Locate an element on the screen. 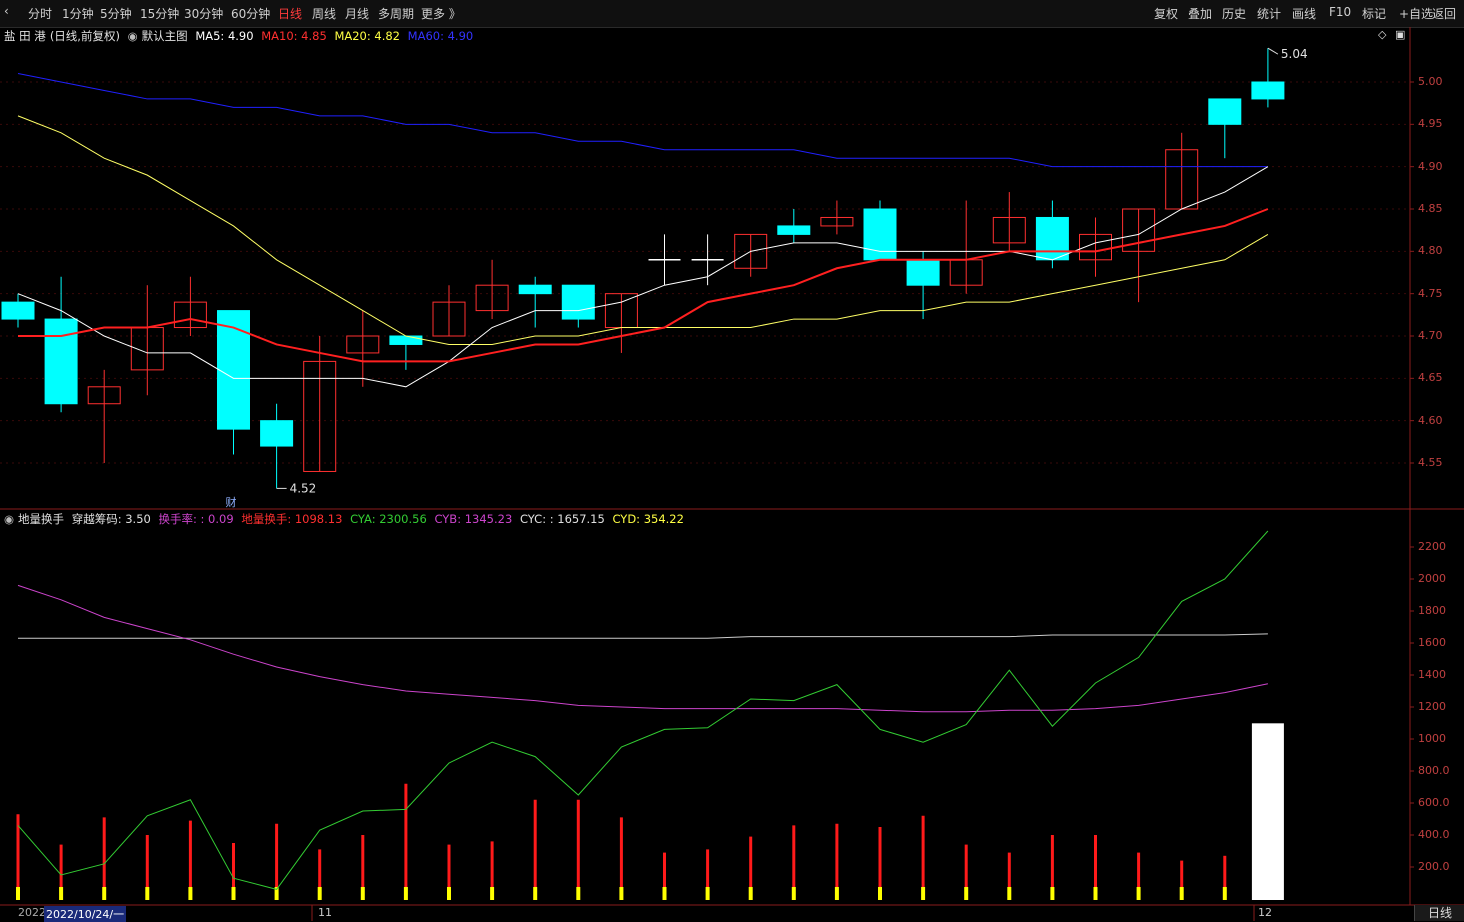 The height and width of the screenshot is (922, 1464). date-label-cursor: 2022/10/24/一 is located at coordinates (85, 914).